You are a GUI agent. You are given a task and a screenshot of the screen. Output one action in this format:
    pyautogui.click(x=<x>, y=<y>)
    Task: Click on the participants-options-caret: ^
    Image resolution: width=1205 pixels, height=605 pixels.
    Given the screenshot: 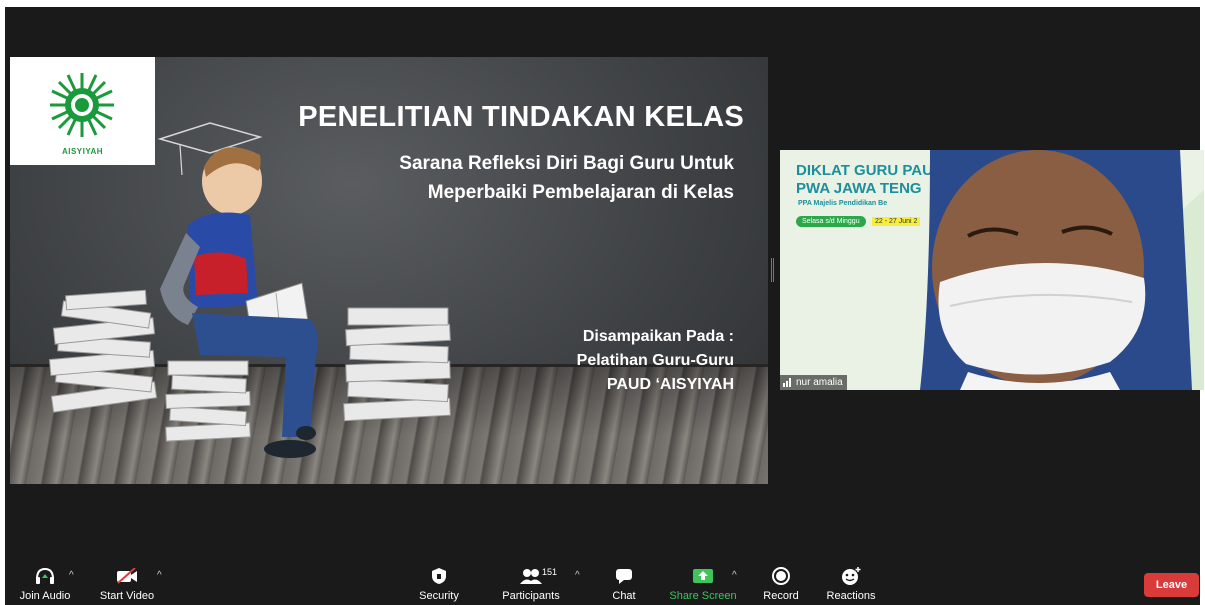 What is the action you would take?
    pyautogui.click(x=577, y=575)
    